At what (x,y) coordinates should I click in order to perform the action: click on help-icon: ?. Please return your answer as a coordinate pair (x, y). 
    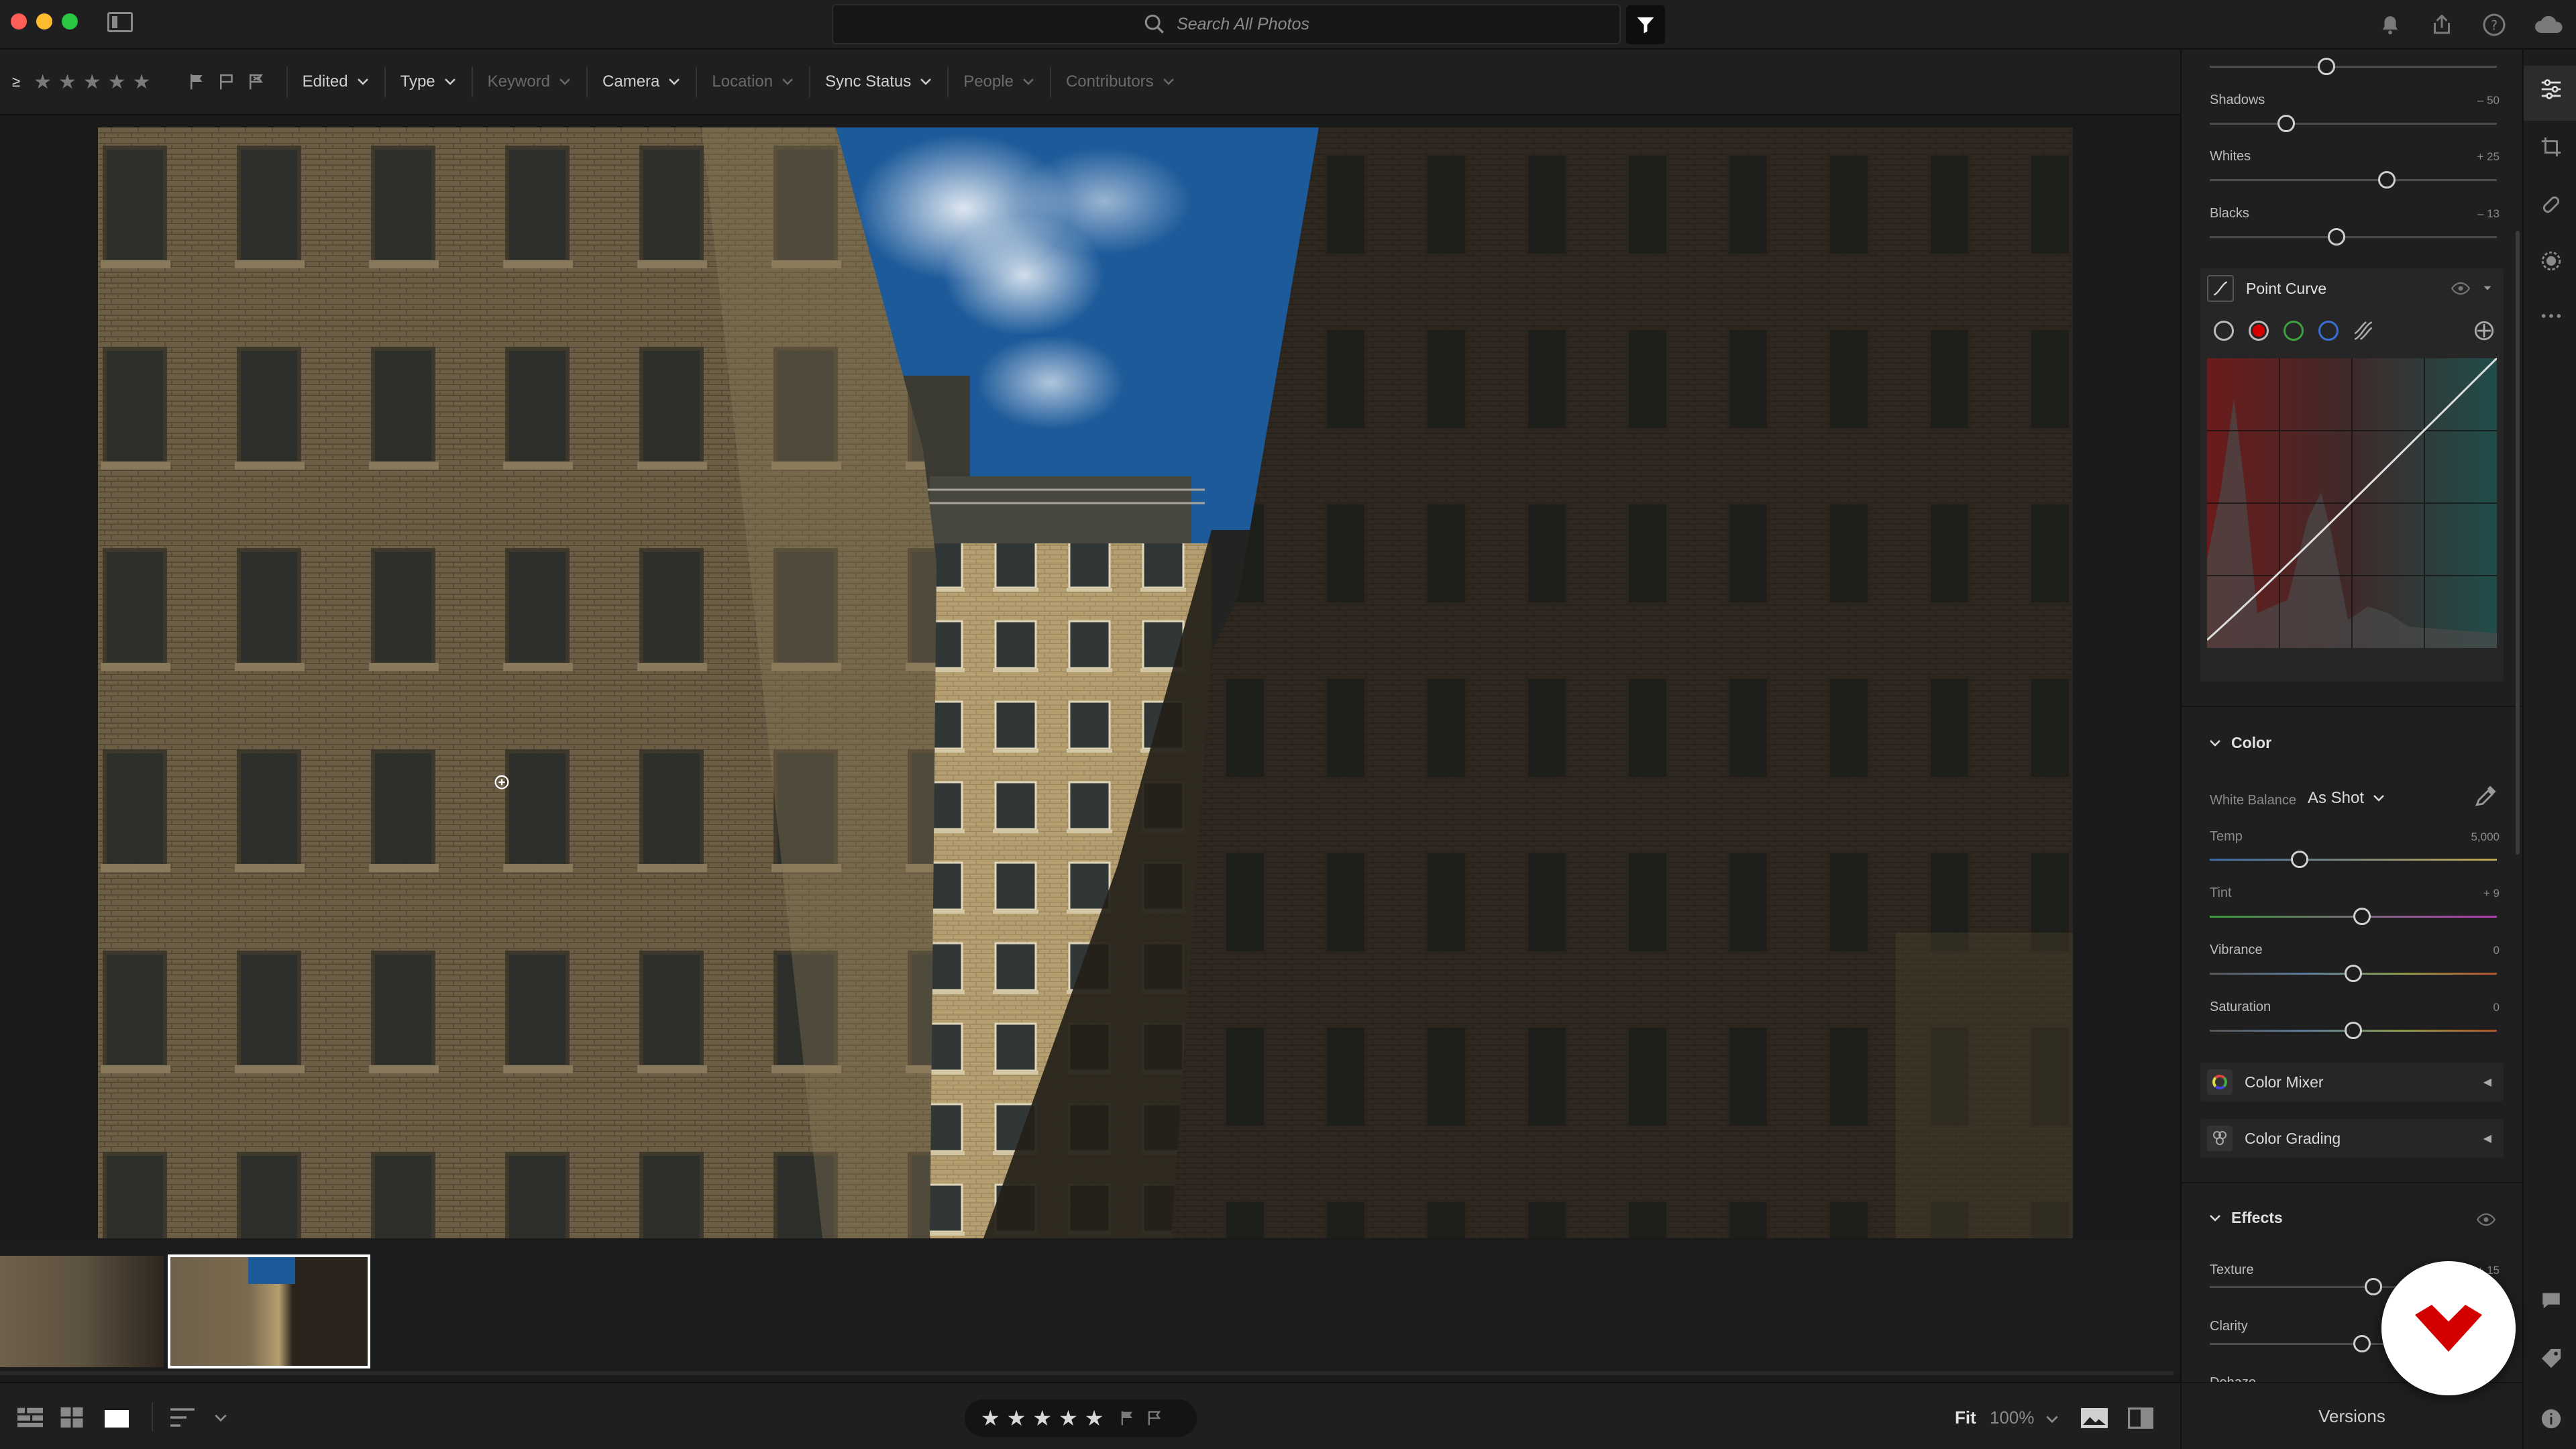
    Looking at the image, I should click on (2494, 25).